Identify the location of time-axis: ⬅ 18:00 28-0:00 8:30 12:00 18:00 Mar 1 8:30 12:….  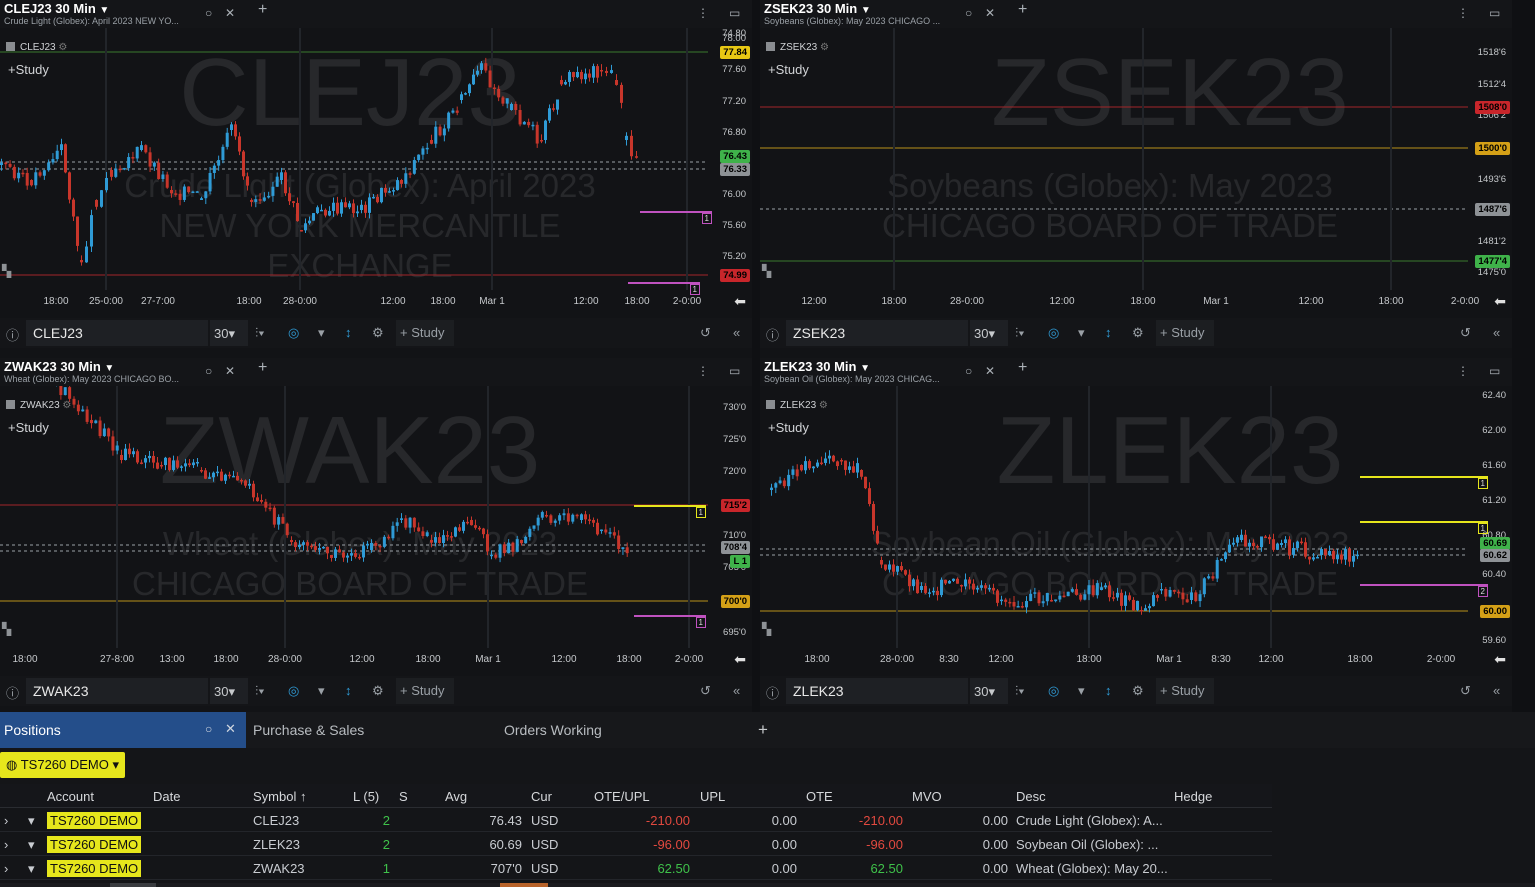
(1136, 660).